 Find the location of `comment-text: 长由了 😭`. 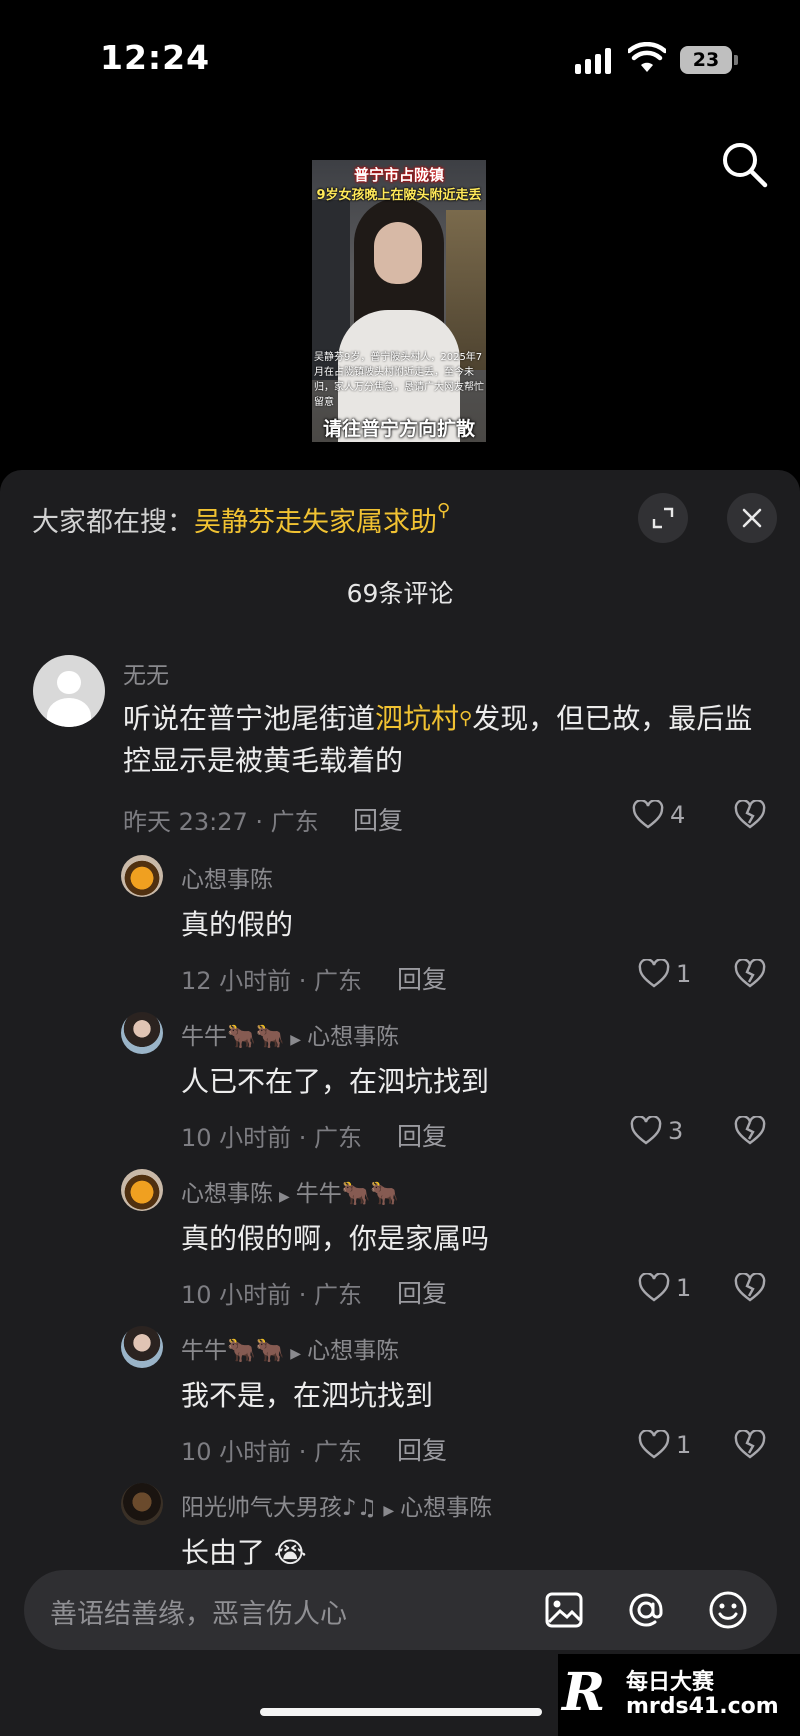

comment-text: 长由了 😭 is located at coordinates (244, 1552).